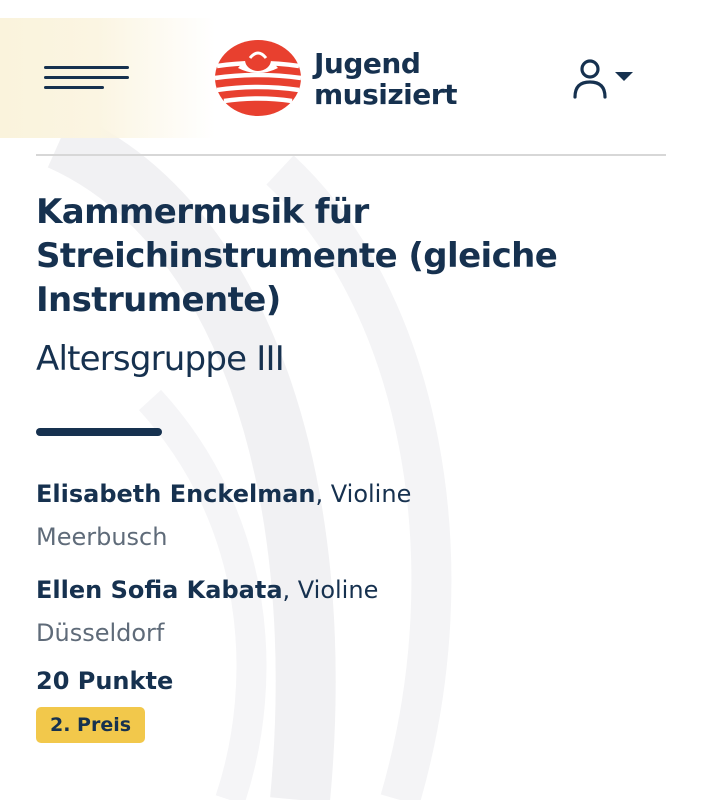 The image size is (703, 800). I want to click on prize-badge: 2. Preis, so click(91, 725).